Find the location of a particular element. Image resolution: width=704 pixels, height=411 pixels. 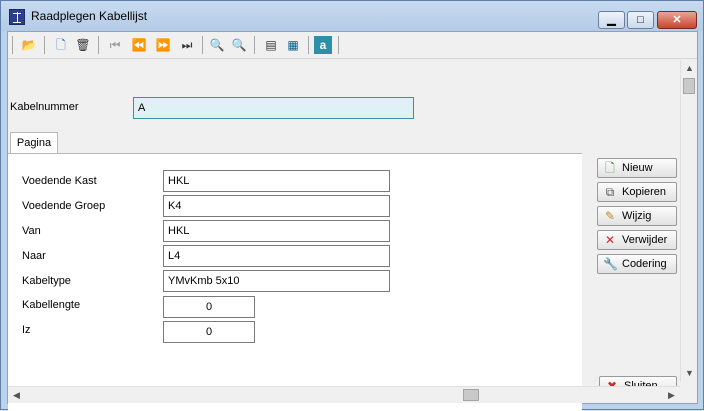

codering-button-label: Codering is located at coordinates (644, 264).